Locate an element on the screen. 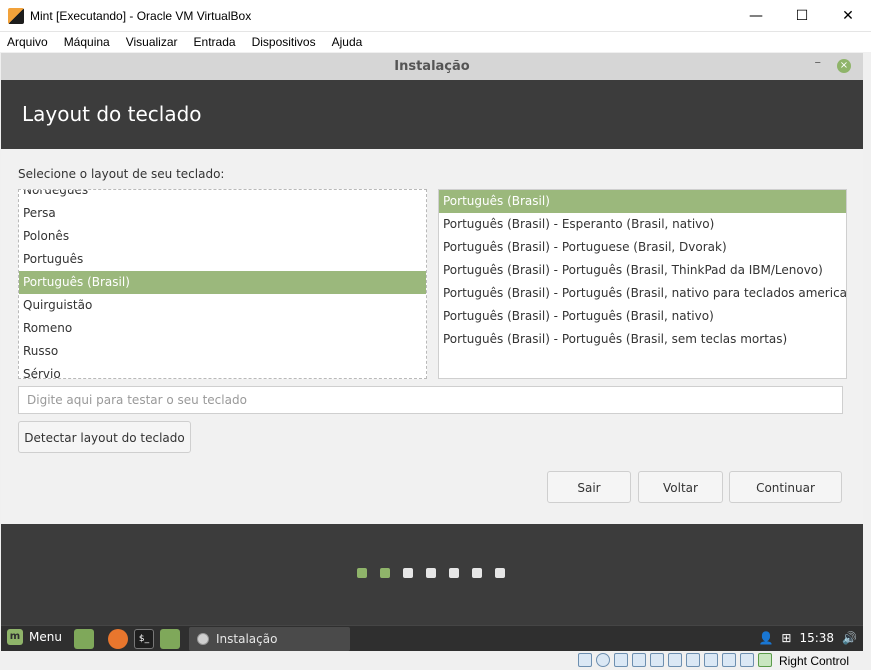 This screenshot has width=871, height=670. list-item: Quirguistão is located at coordinates (222, 305).